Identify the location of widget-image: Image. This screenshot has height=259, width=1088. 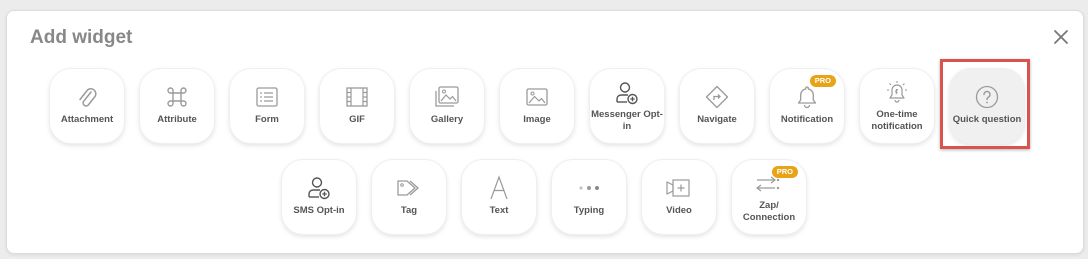
(537, 106).